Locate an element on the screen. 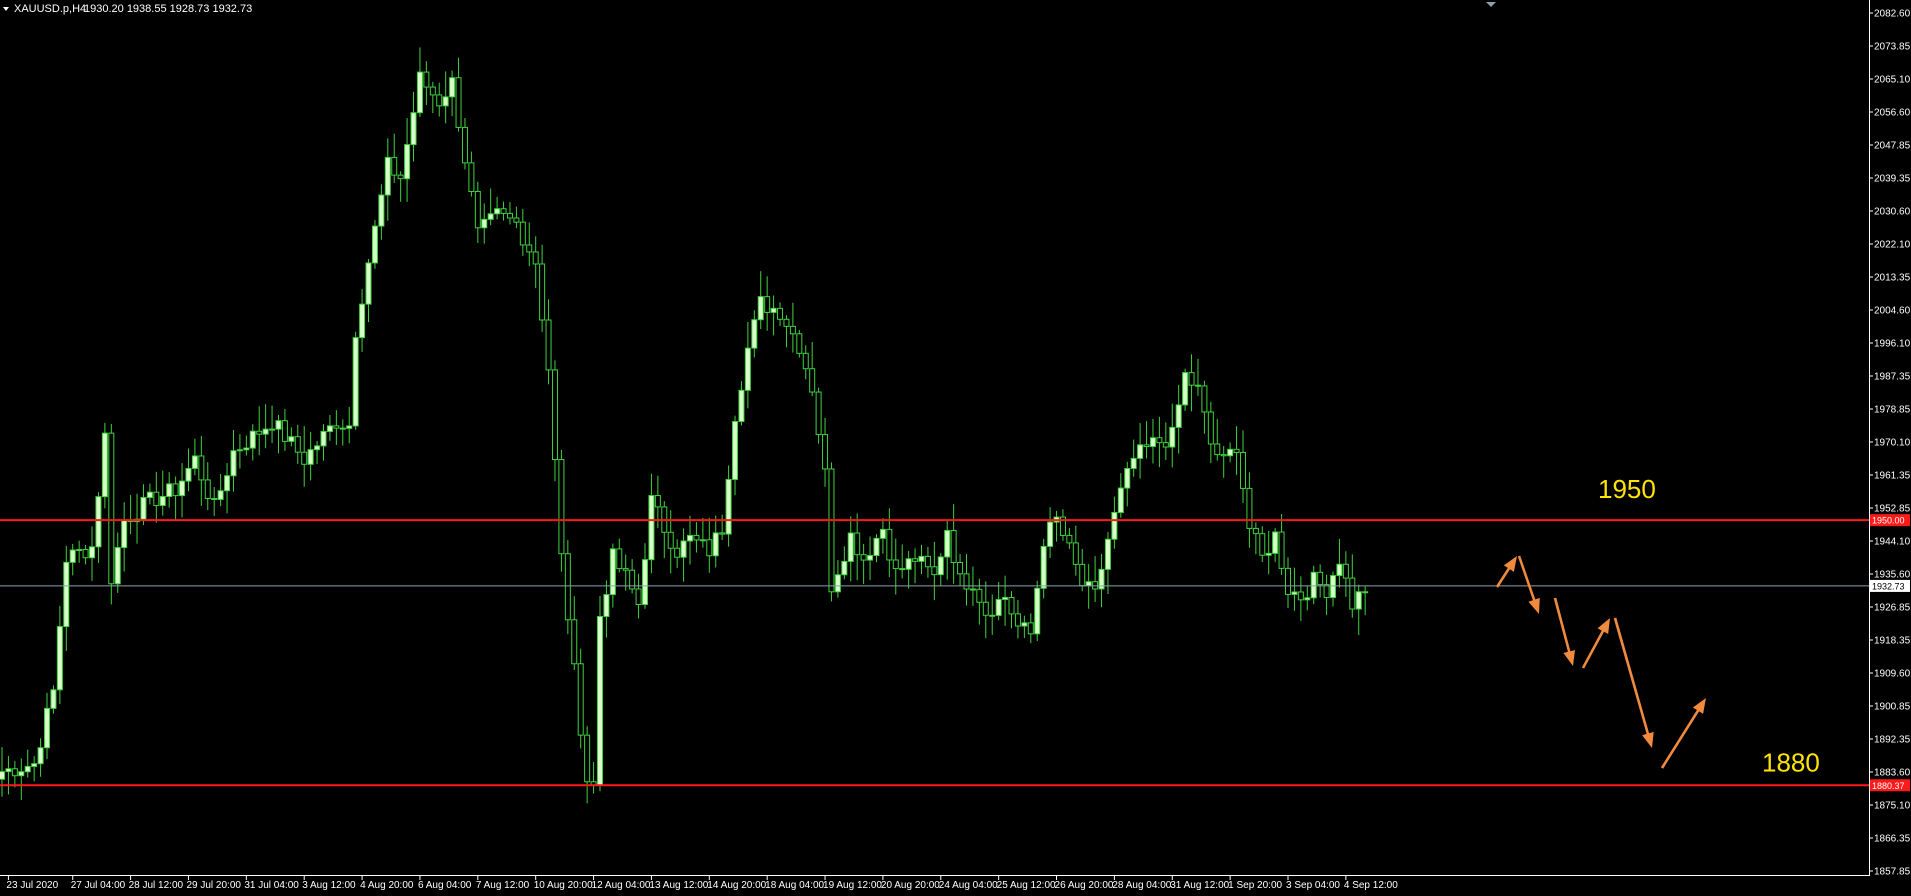  time-tick-label: 4 Aug 20:00 is located at coordinates (387, 885).